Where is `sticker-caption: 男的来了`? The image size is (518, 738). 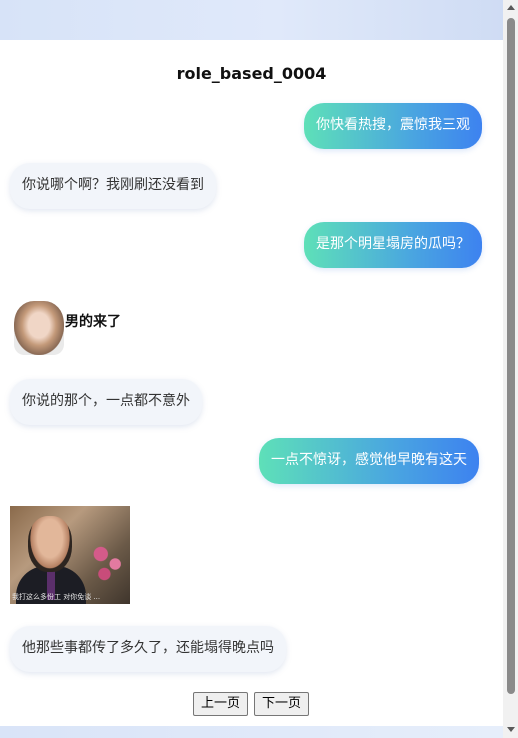
sticker-caption: 男的来了 is located at coordinates (93, 322).